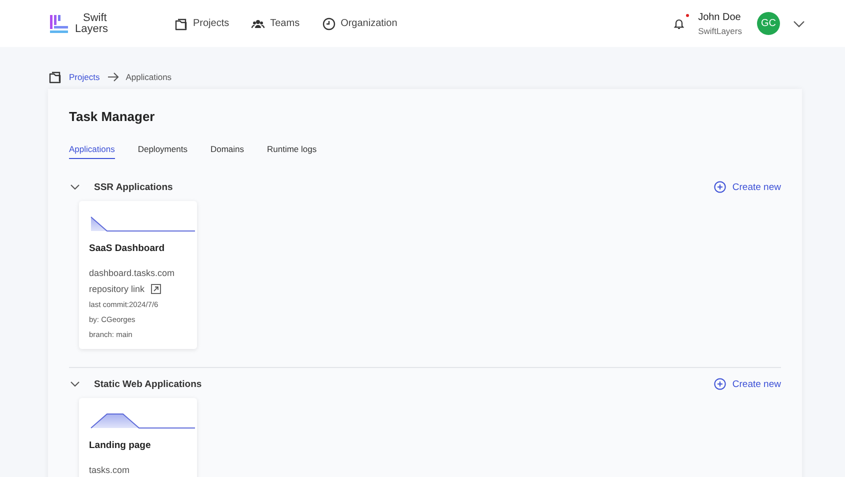 This screenshot has height=477, width=845. What do you see at coordinates (134, 187) in the screenshot?
I see `section-title: SSR Applications` at bounding box center [134, 187].